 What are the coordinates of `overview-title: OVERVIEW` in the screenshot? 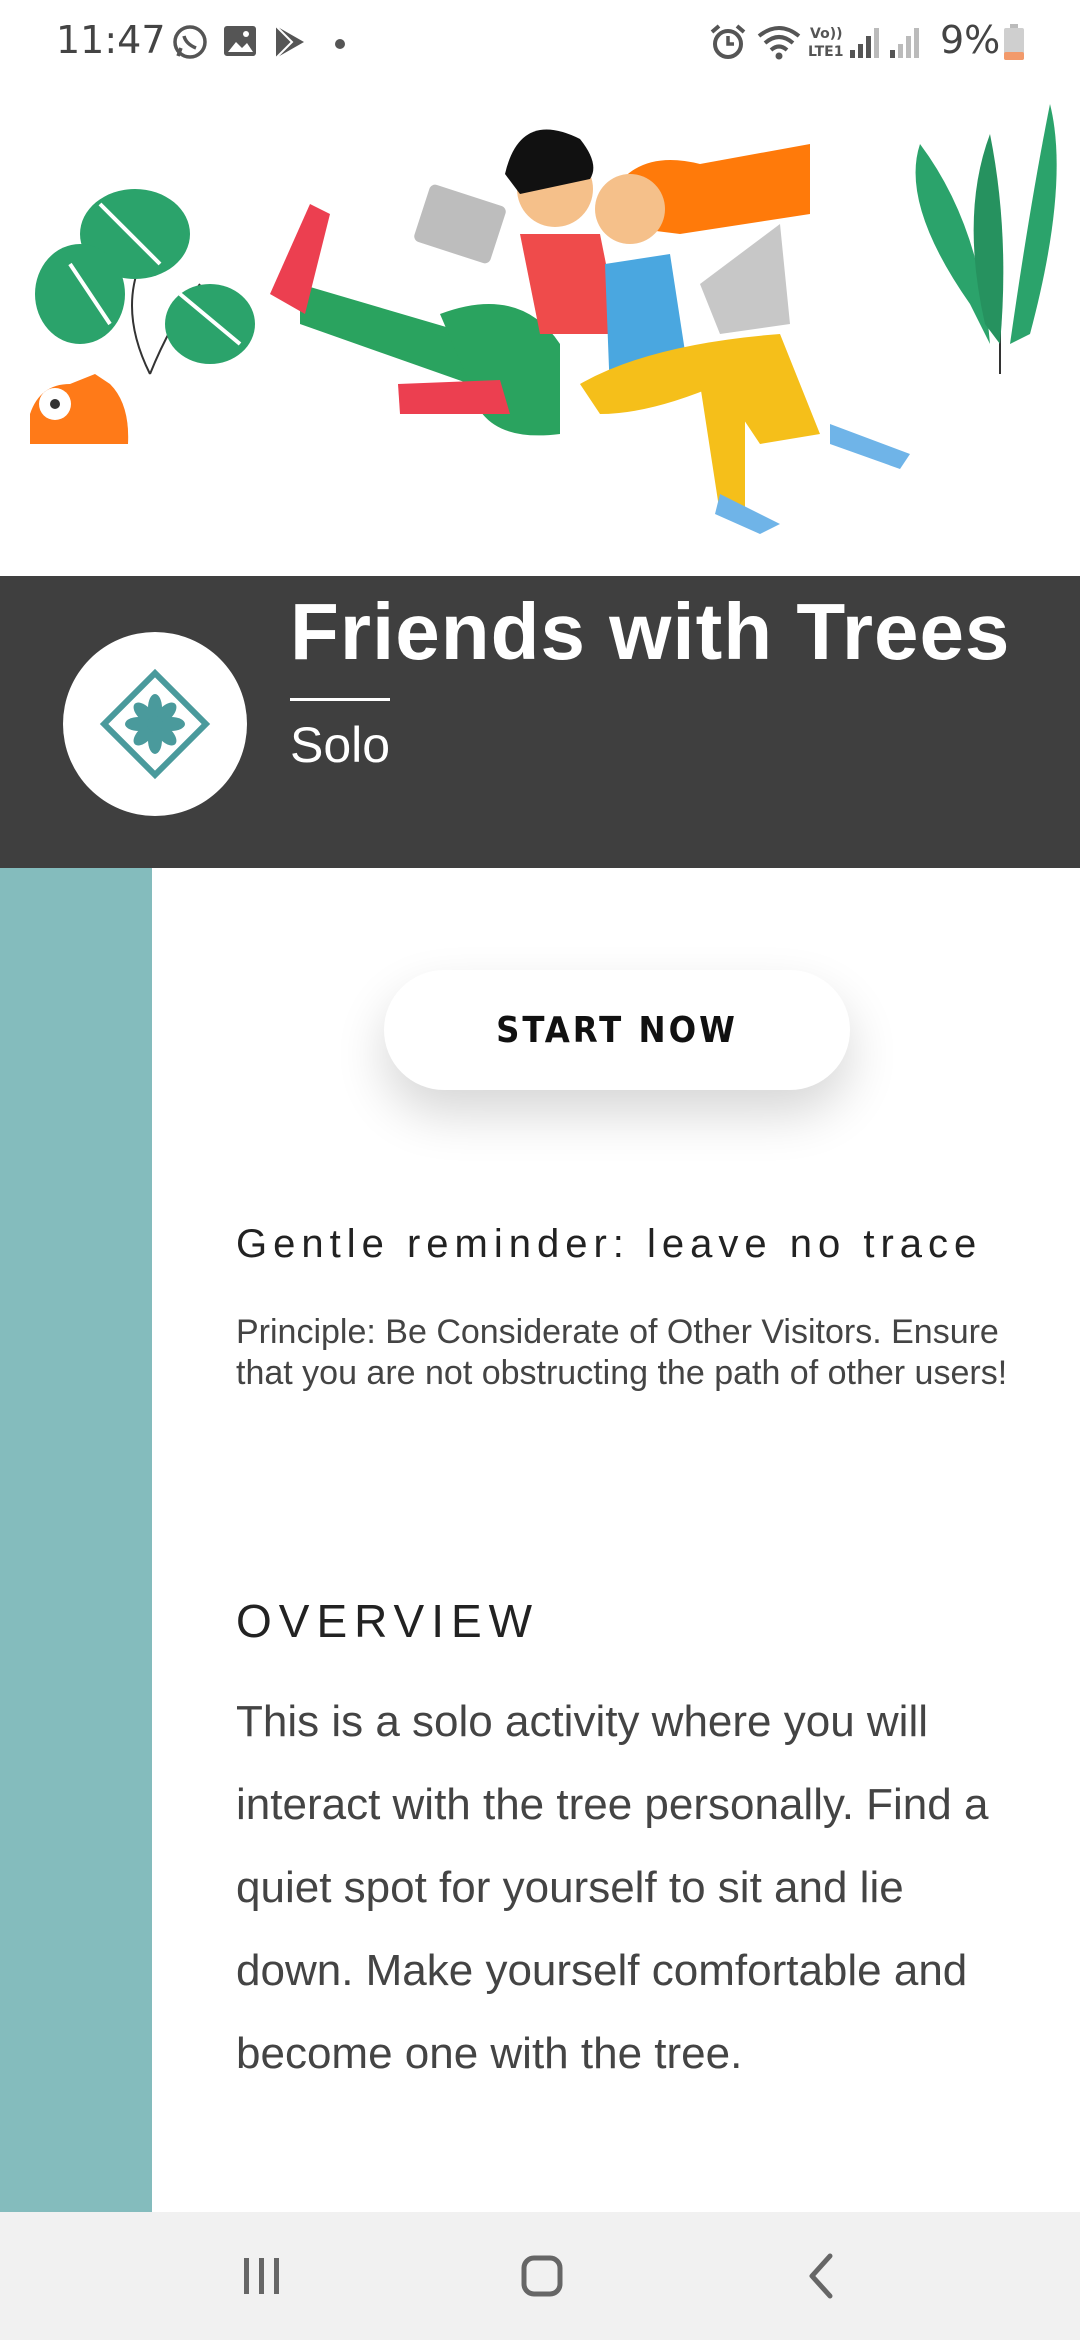 It's located at (388, 1621).